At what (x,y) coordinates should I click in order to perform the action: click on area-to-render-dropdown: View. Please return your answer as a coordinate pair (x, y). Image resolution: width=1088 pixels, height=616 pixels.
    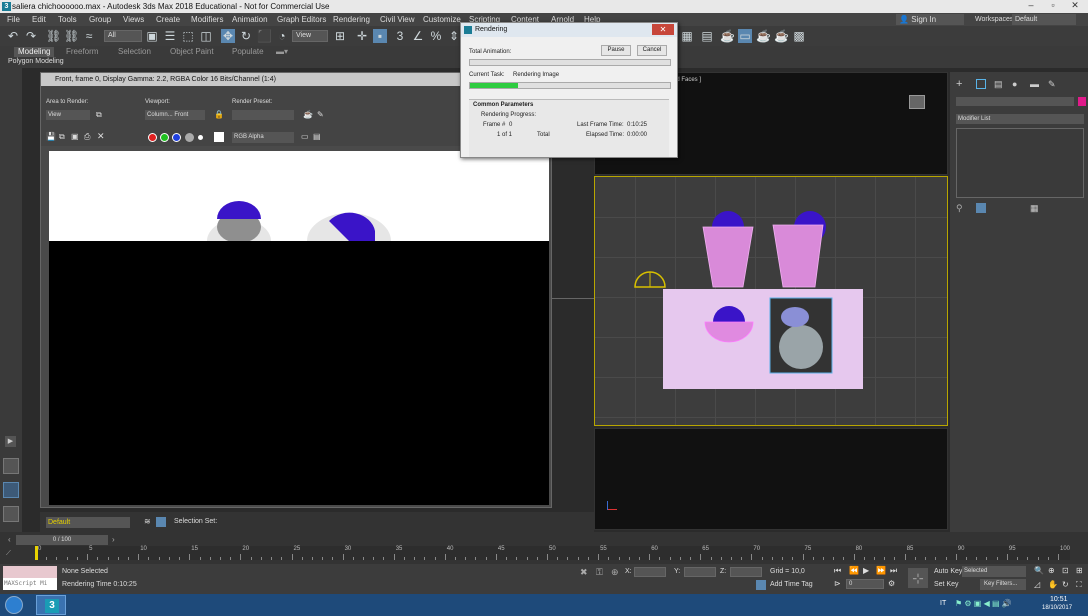
    Looking at the image, I should click on (68, 115).